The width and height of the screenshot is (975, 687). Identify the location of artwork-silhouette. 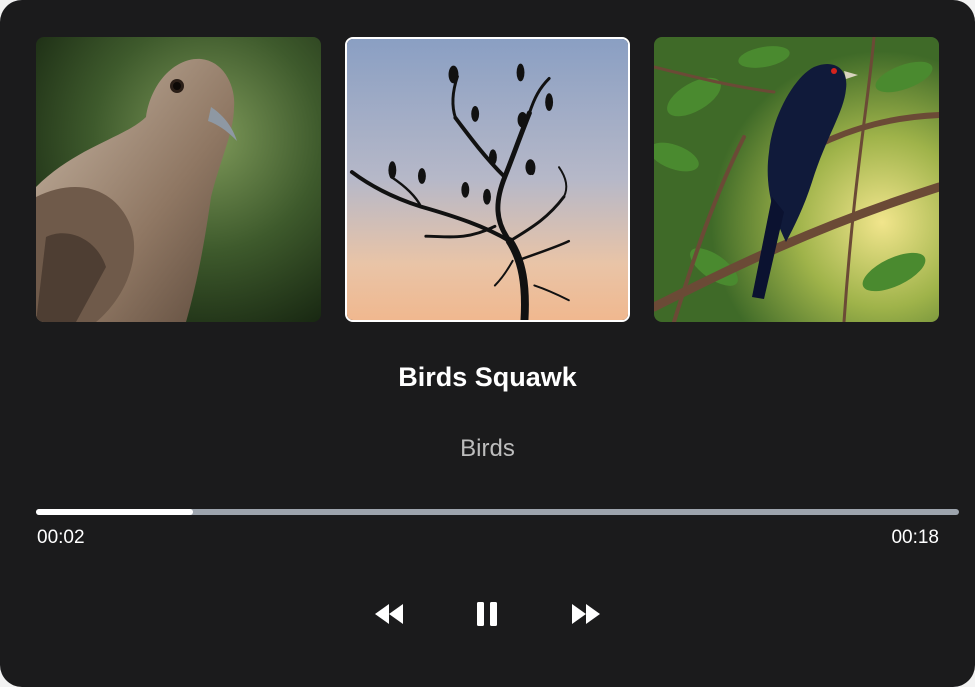
(487, 179).